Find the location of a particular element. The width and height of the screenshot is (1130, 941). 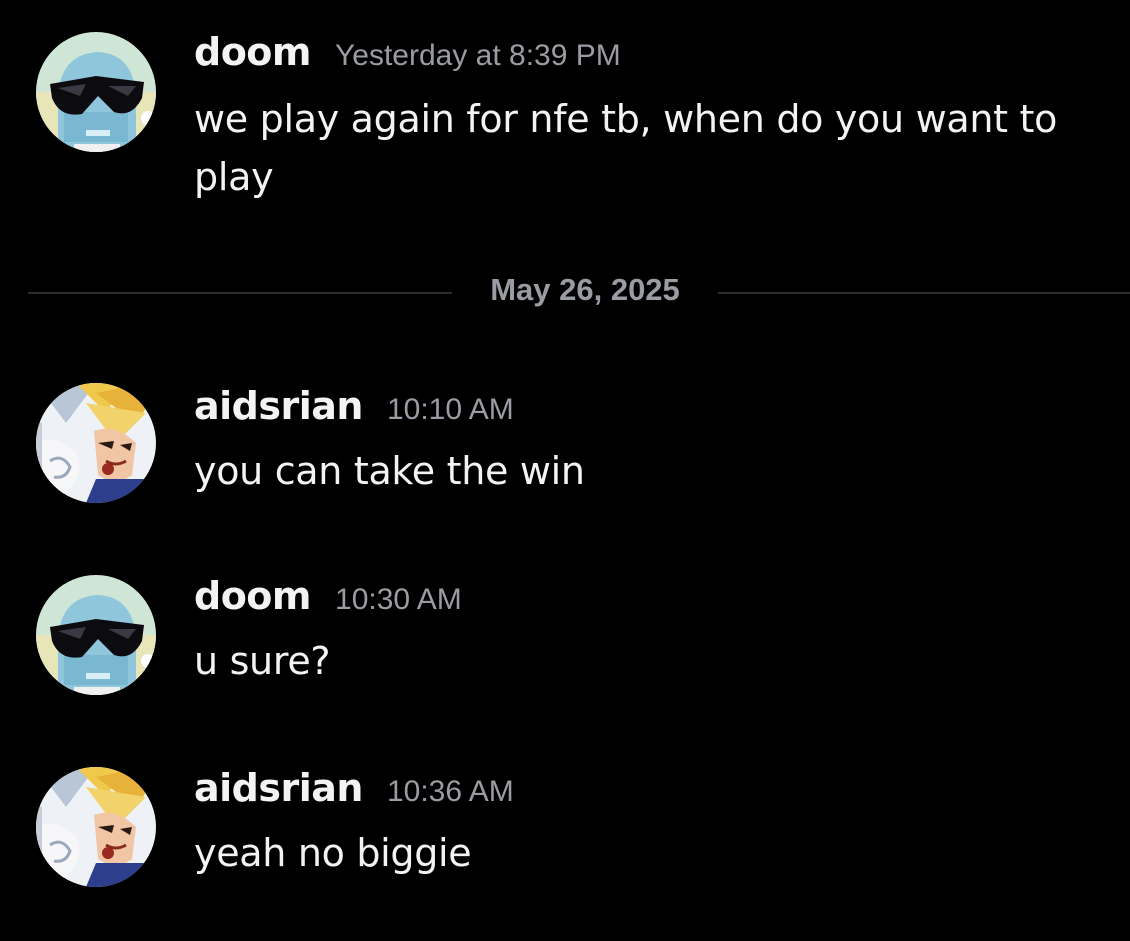

message-header: doom Yesterday at 8:39 PM is located at coordinates (407, 52).